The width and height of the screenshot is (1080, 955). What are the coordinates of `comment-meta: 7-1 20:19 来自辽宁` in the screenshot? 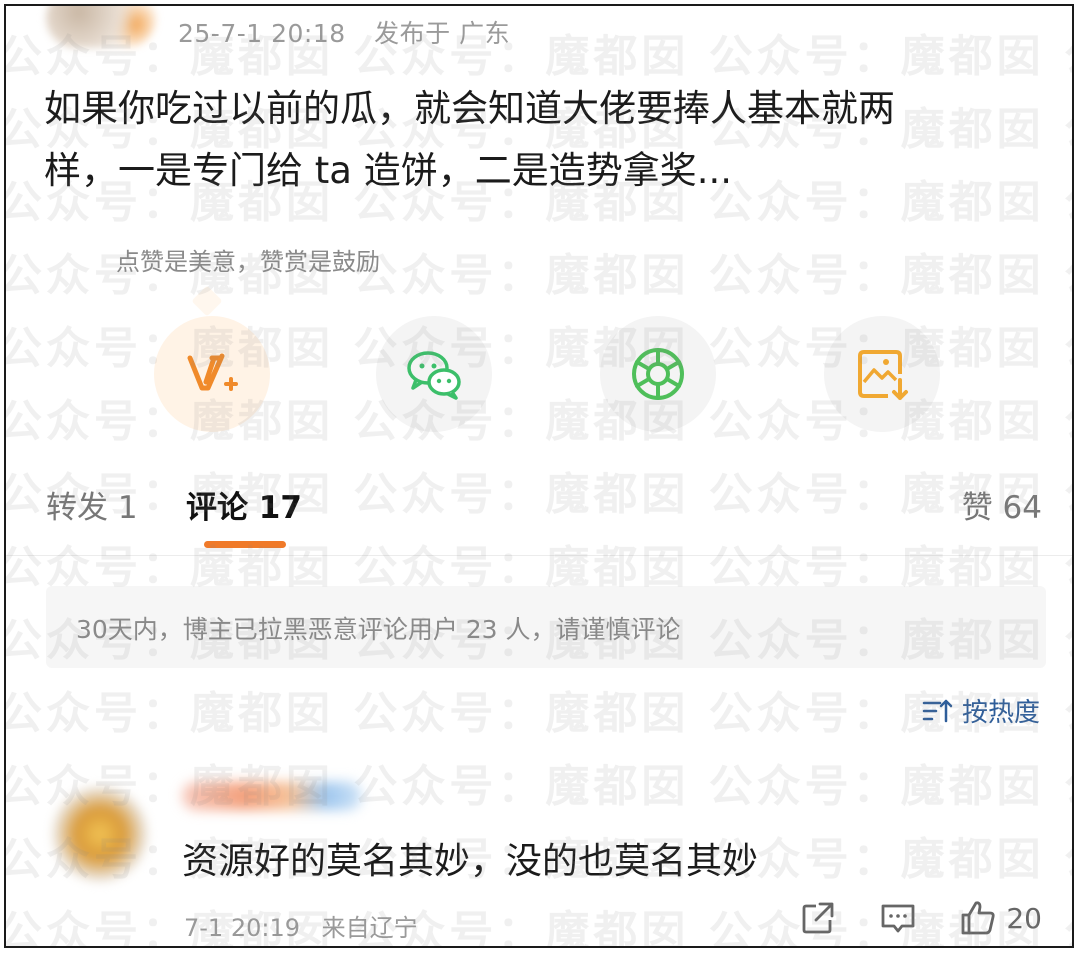 It's located at (301, 925).